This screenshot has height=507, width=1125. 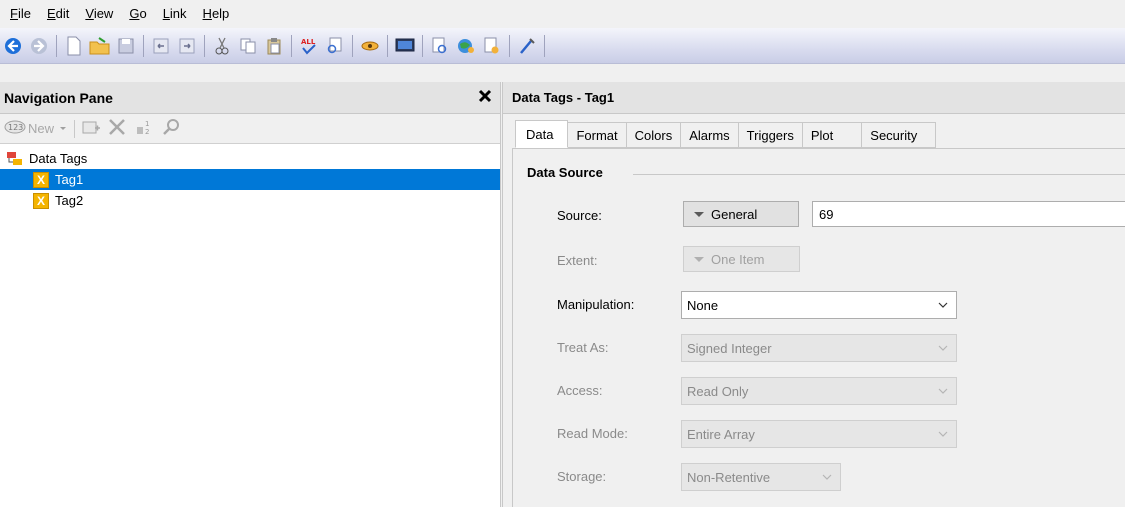 I want to click on menu-view: View, so click(x=99, y=14).